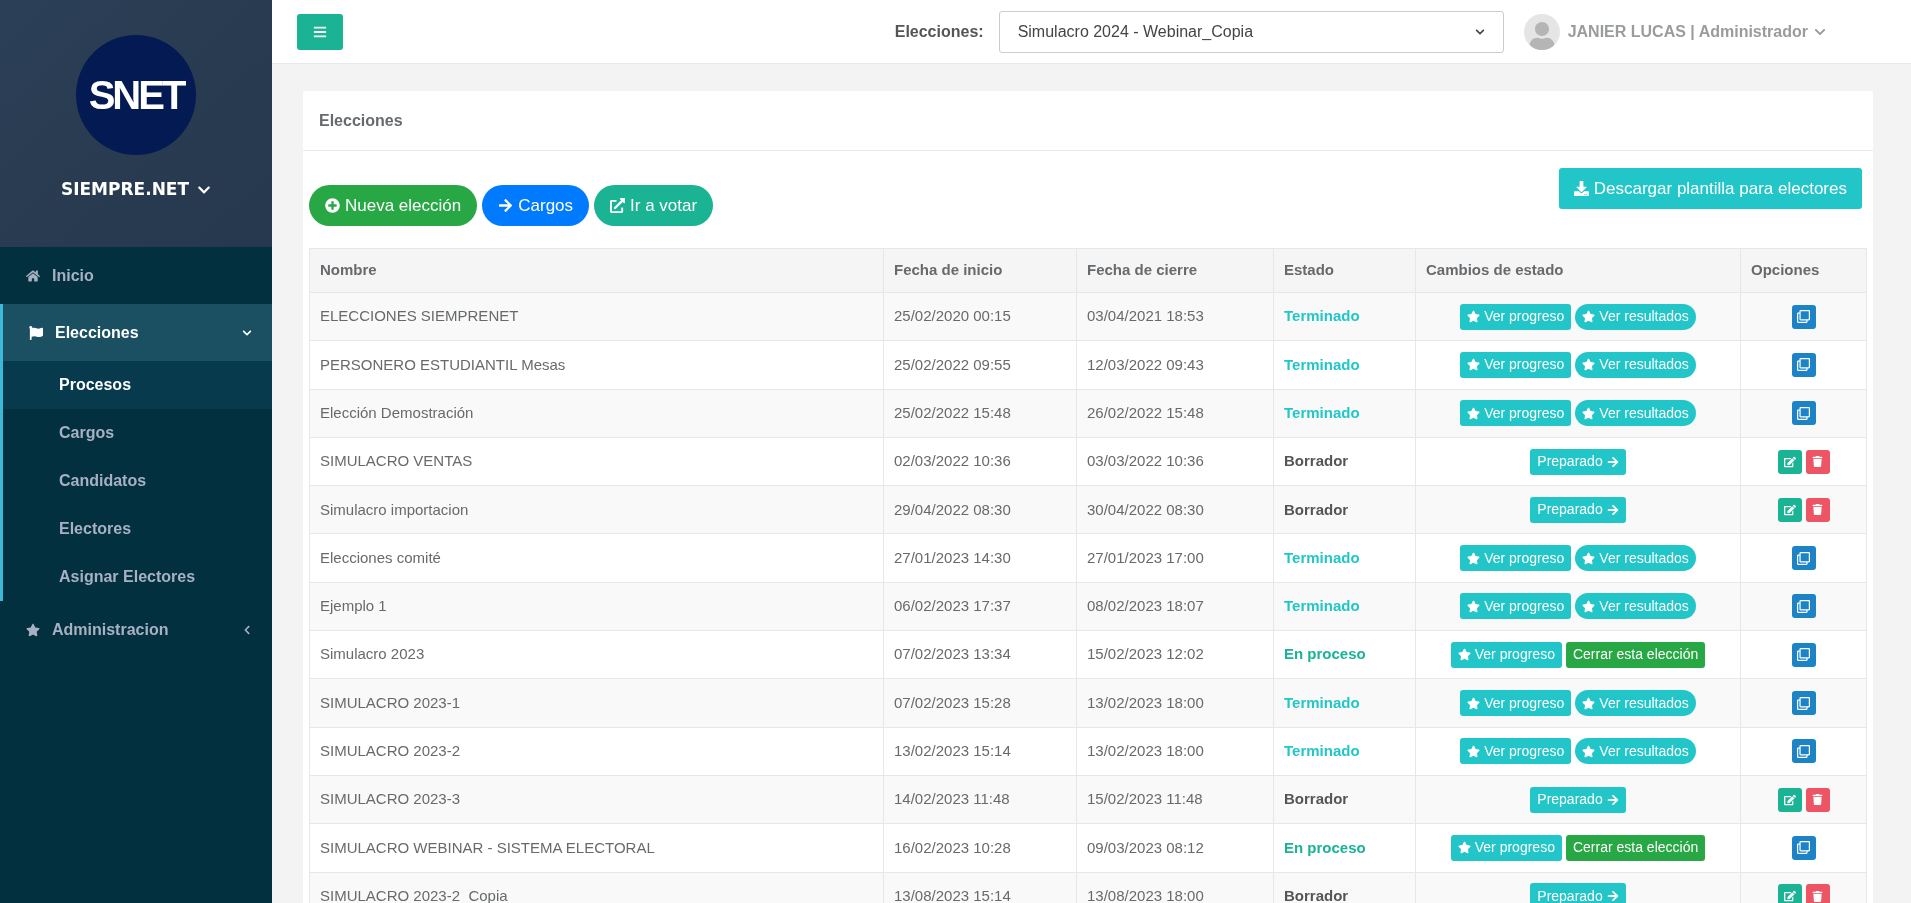 The width and height of the screenshot is (1911, 903). I want to click on brand-dropdown: SIEMPRE.NET, so click(136, 190).